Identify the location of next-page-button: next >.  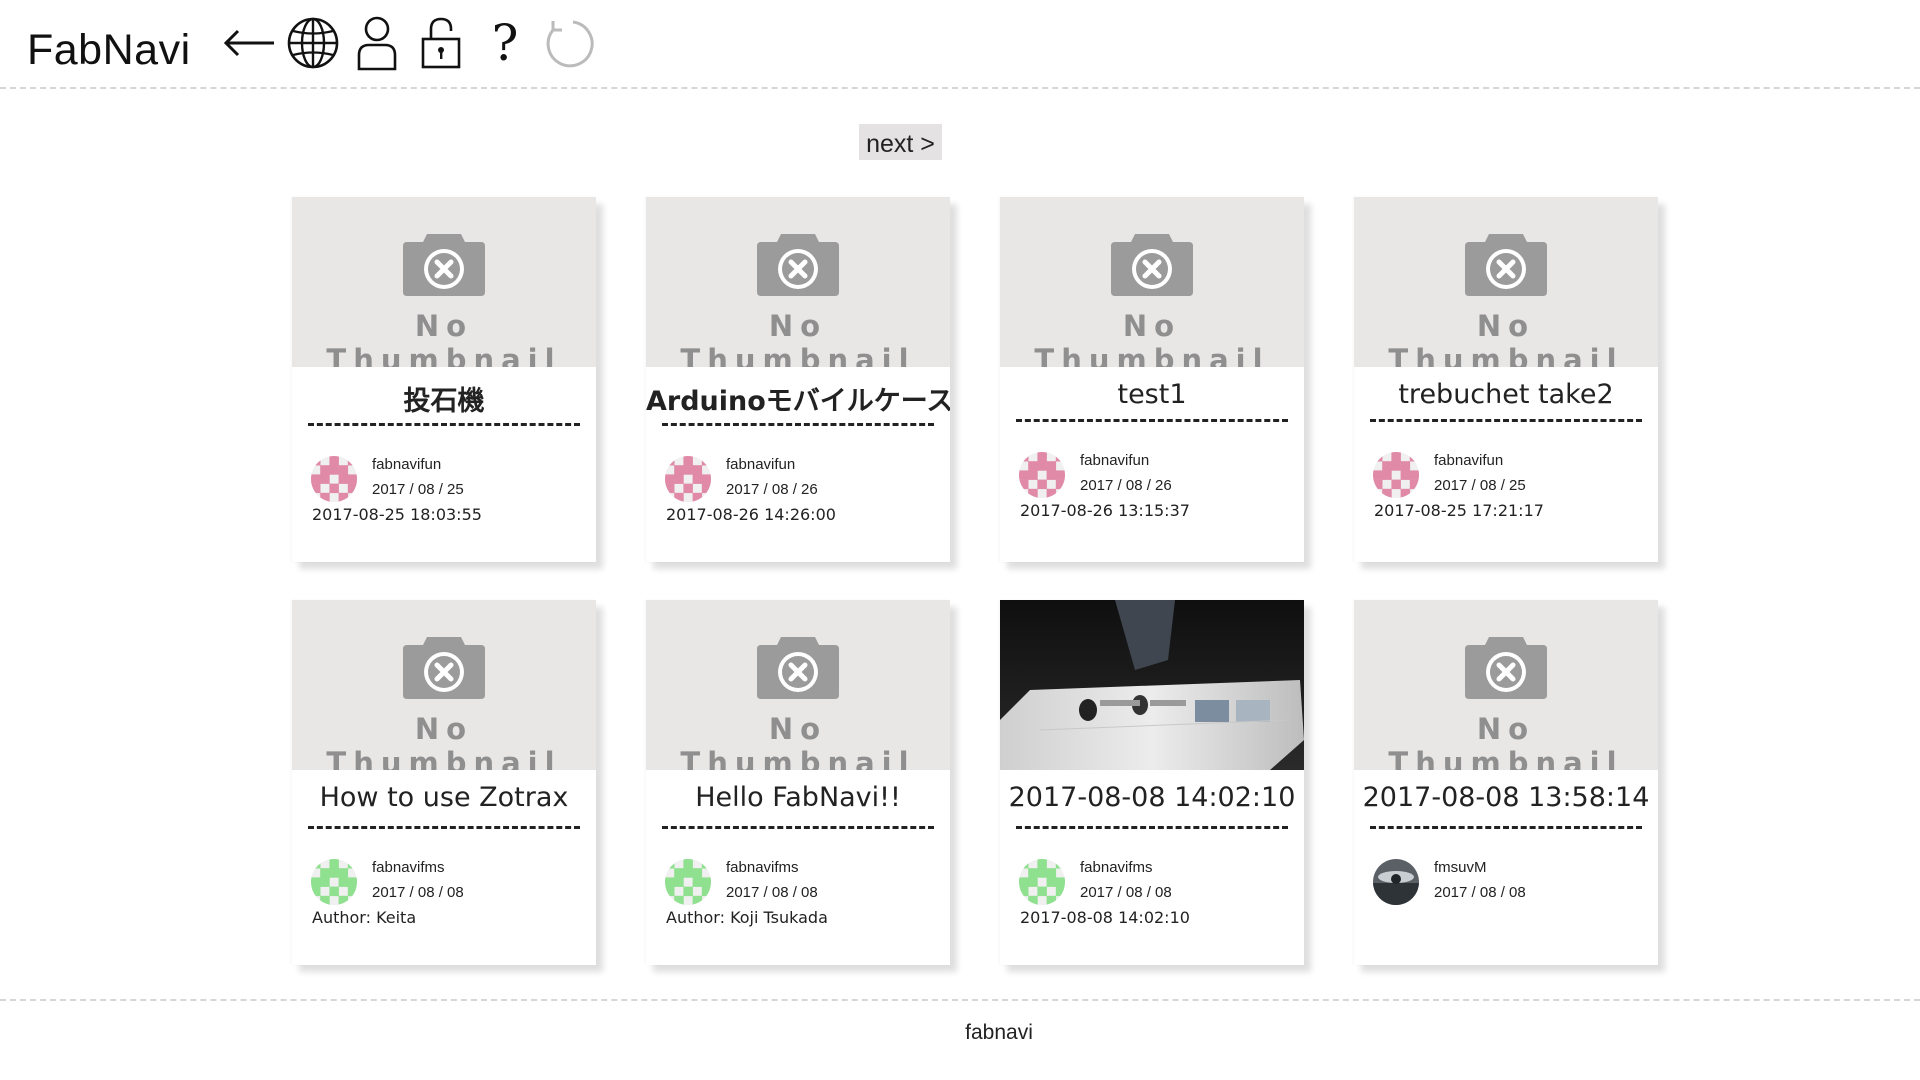
(900, 142).